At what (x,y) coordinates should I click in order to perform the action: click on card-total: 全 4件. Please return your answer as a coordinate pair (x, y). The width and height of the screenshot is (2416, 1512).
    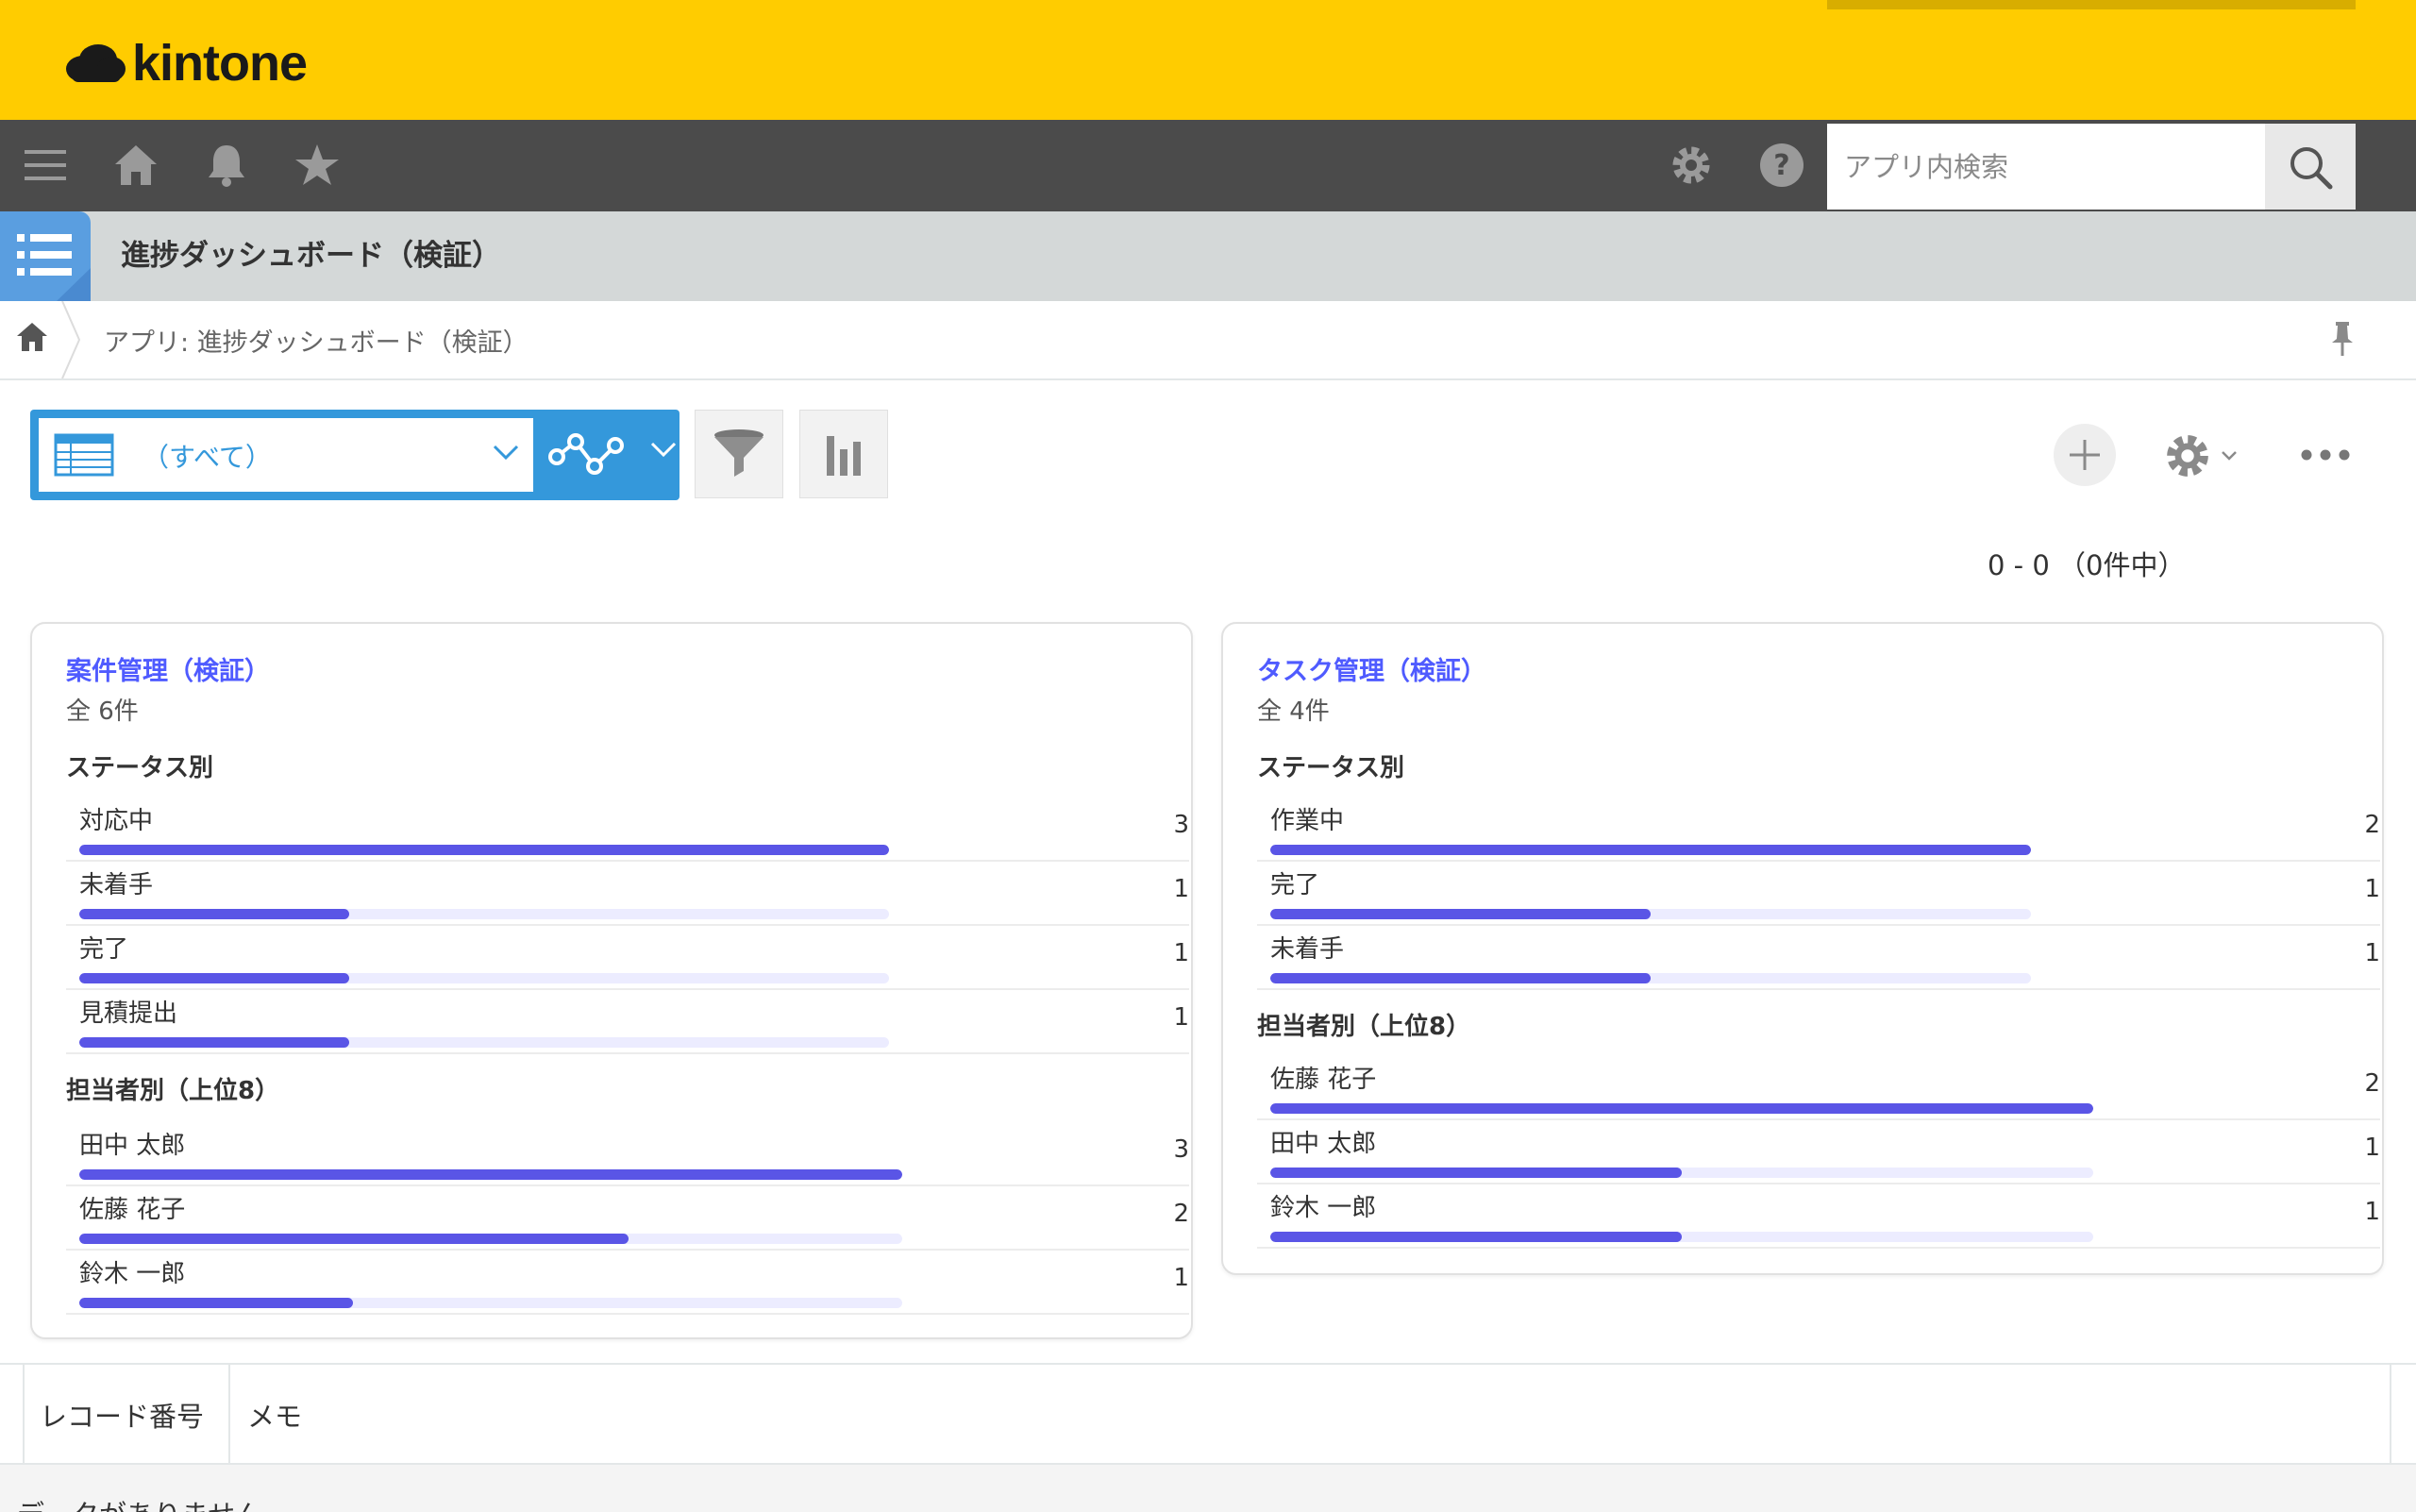
    Looking at the image, I should click on (1294, 711).